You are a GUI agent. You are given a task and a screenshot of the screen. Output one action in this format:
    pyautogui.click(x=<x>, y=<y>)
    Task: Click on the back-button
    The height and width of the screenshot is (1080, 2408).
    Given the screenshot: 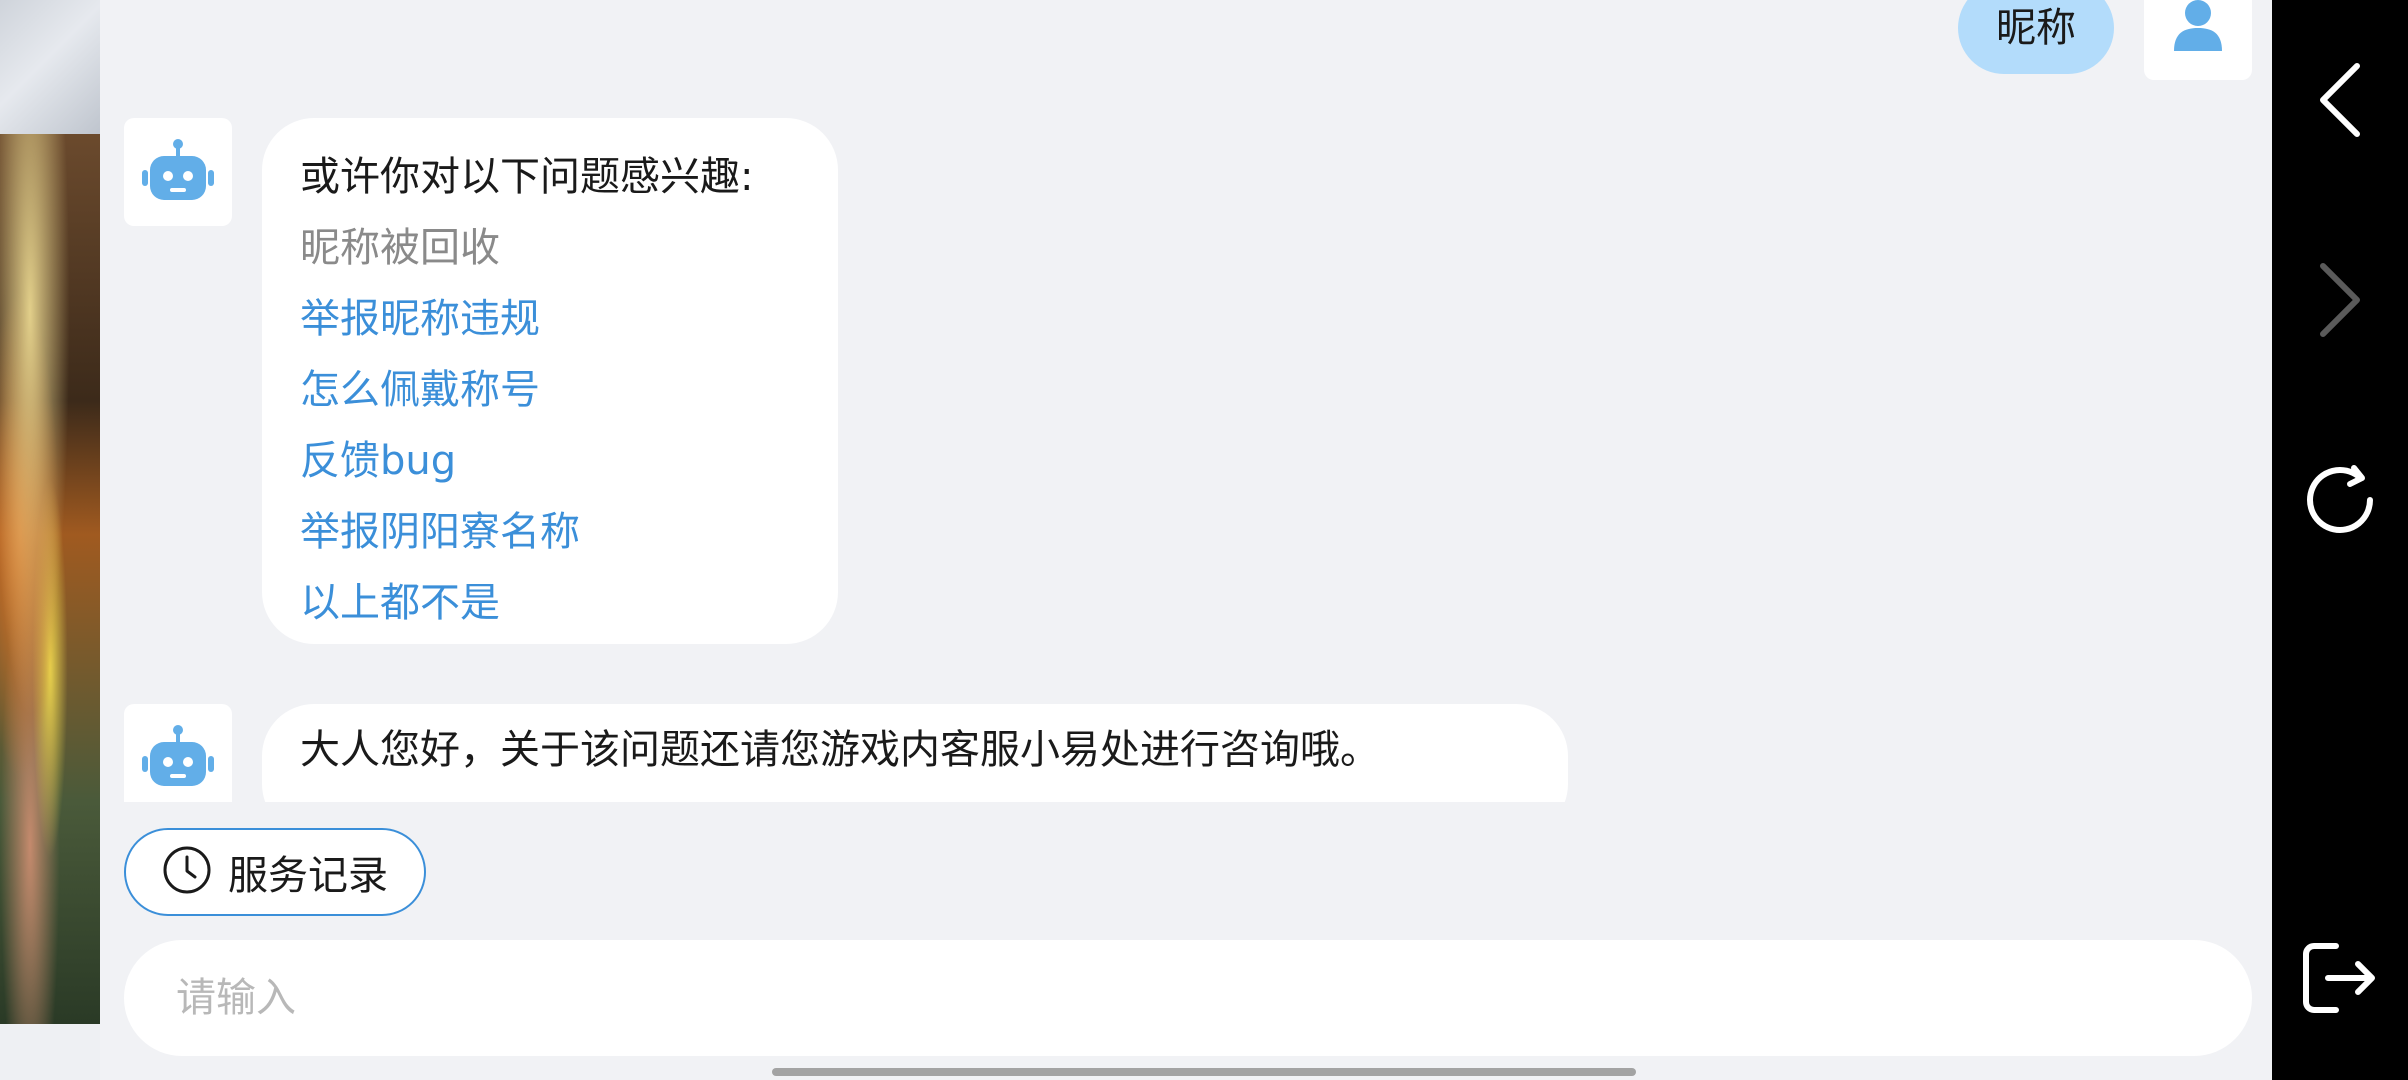 What is the action you would take?
    pyautogui.click(x=2340, y=100)
    